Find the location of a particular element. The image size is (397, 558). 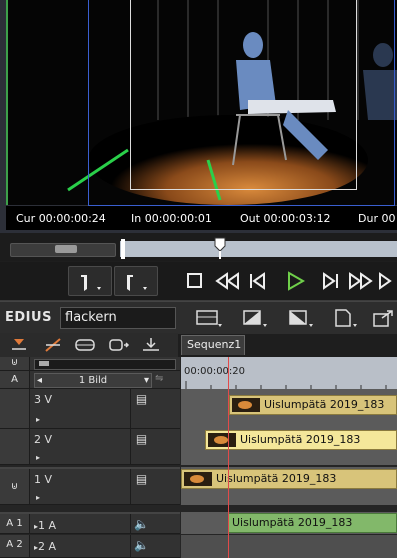

stop-button is located at coordinates (195, 281).